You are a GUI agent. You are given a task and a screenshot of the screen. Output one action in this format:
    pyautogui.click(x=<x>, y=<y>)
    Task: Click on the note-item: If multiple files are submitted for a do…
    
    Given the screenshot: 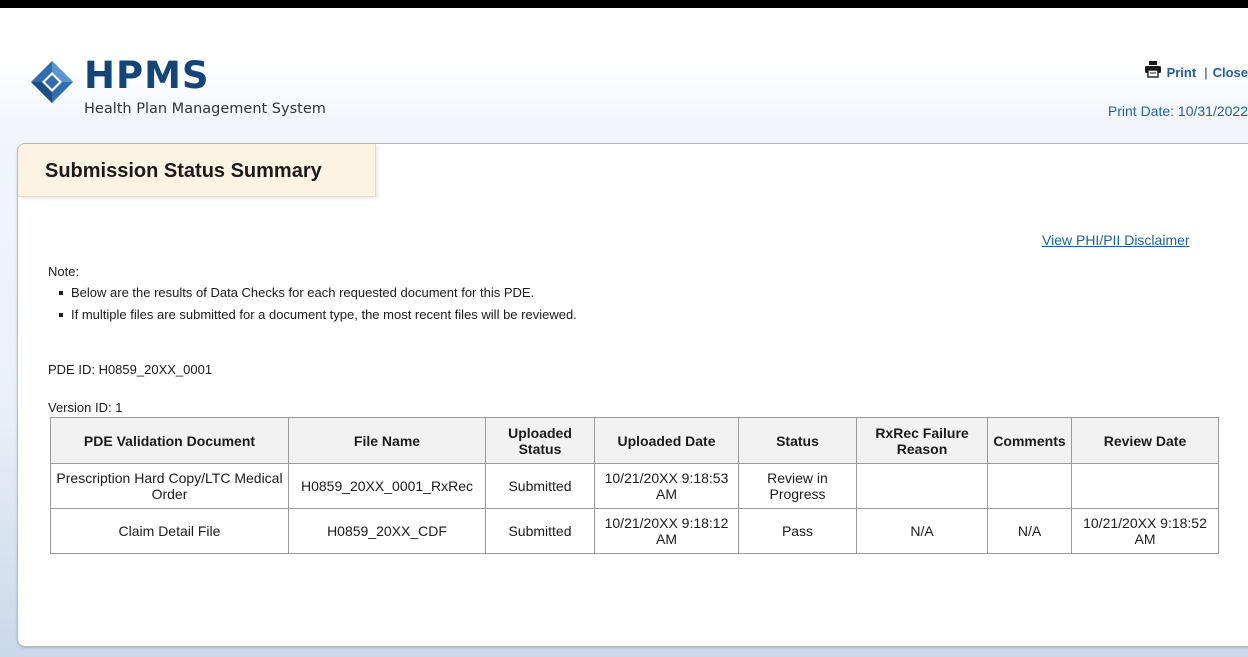 What is the action you would take?
    pyautogui.click(x=316, y=317)
    